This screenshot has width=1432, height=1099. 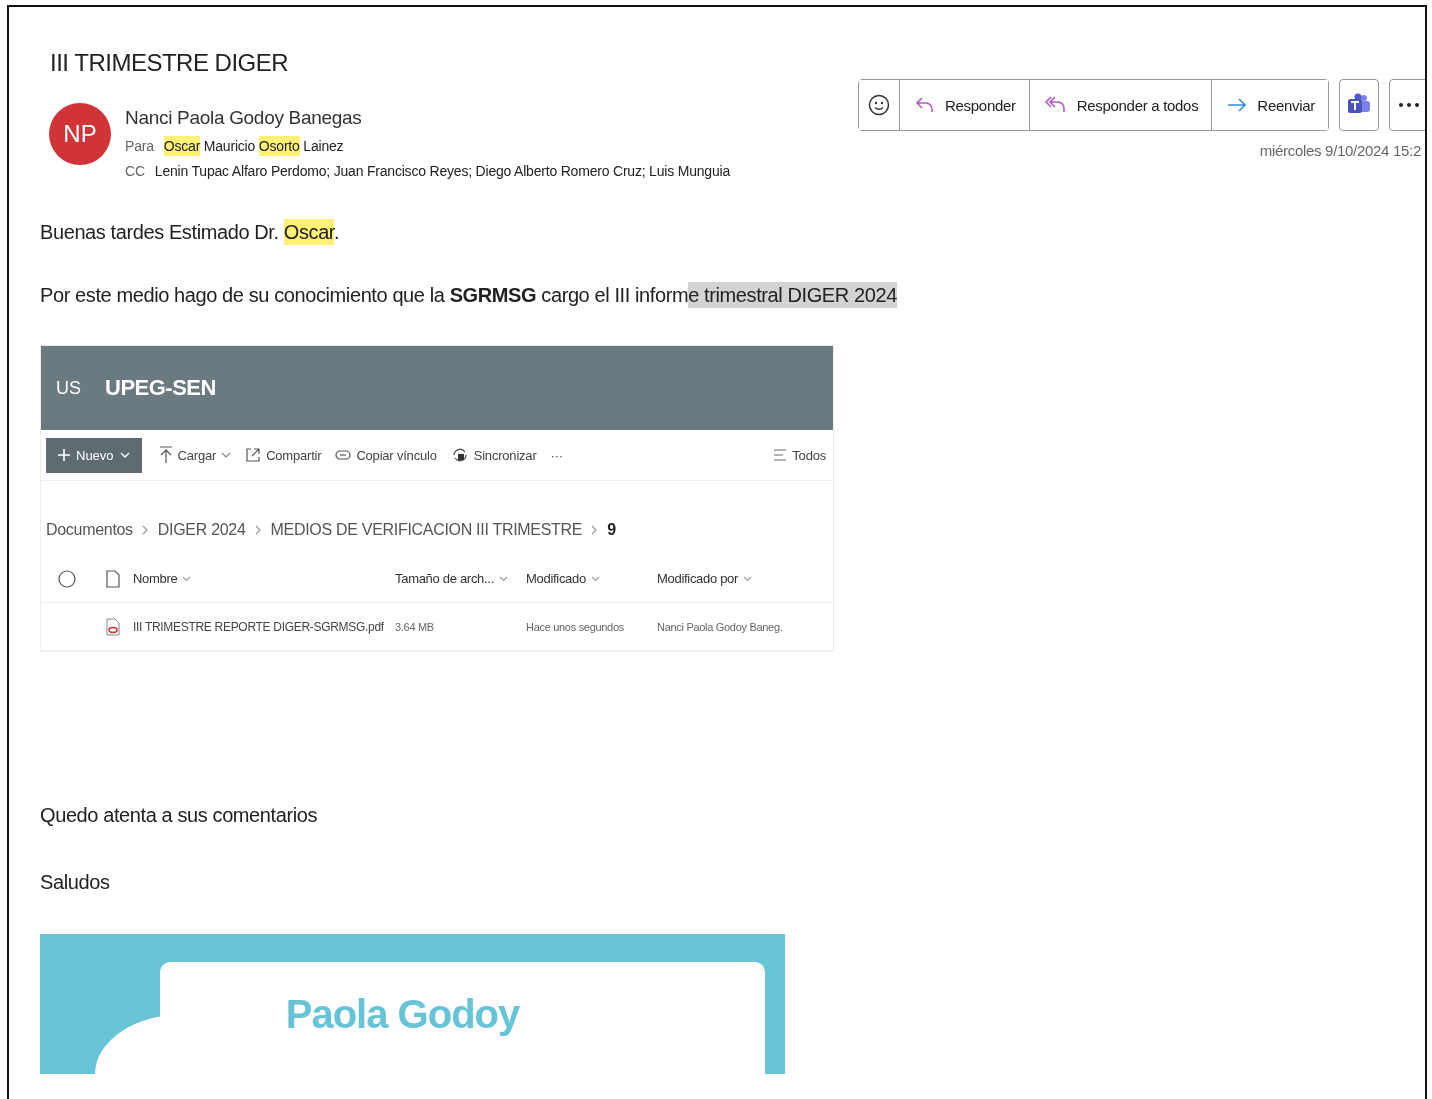 I want to click on plus-icon, so click(x=64, y=455).